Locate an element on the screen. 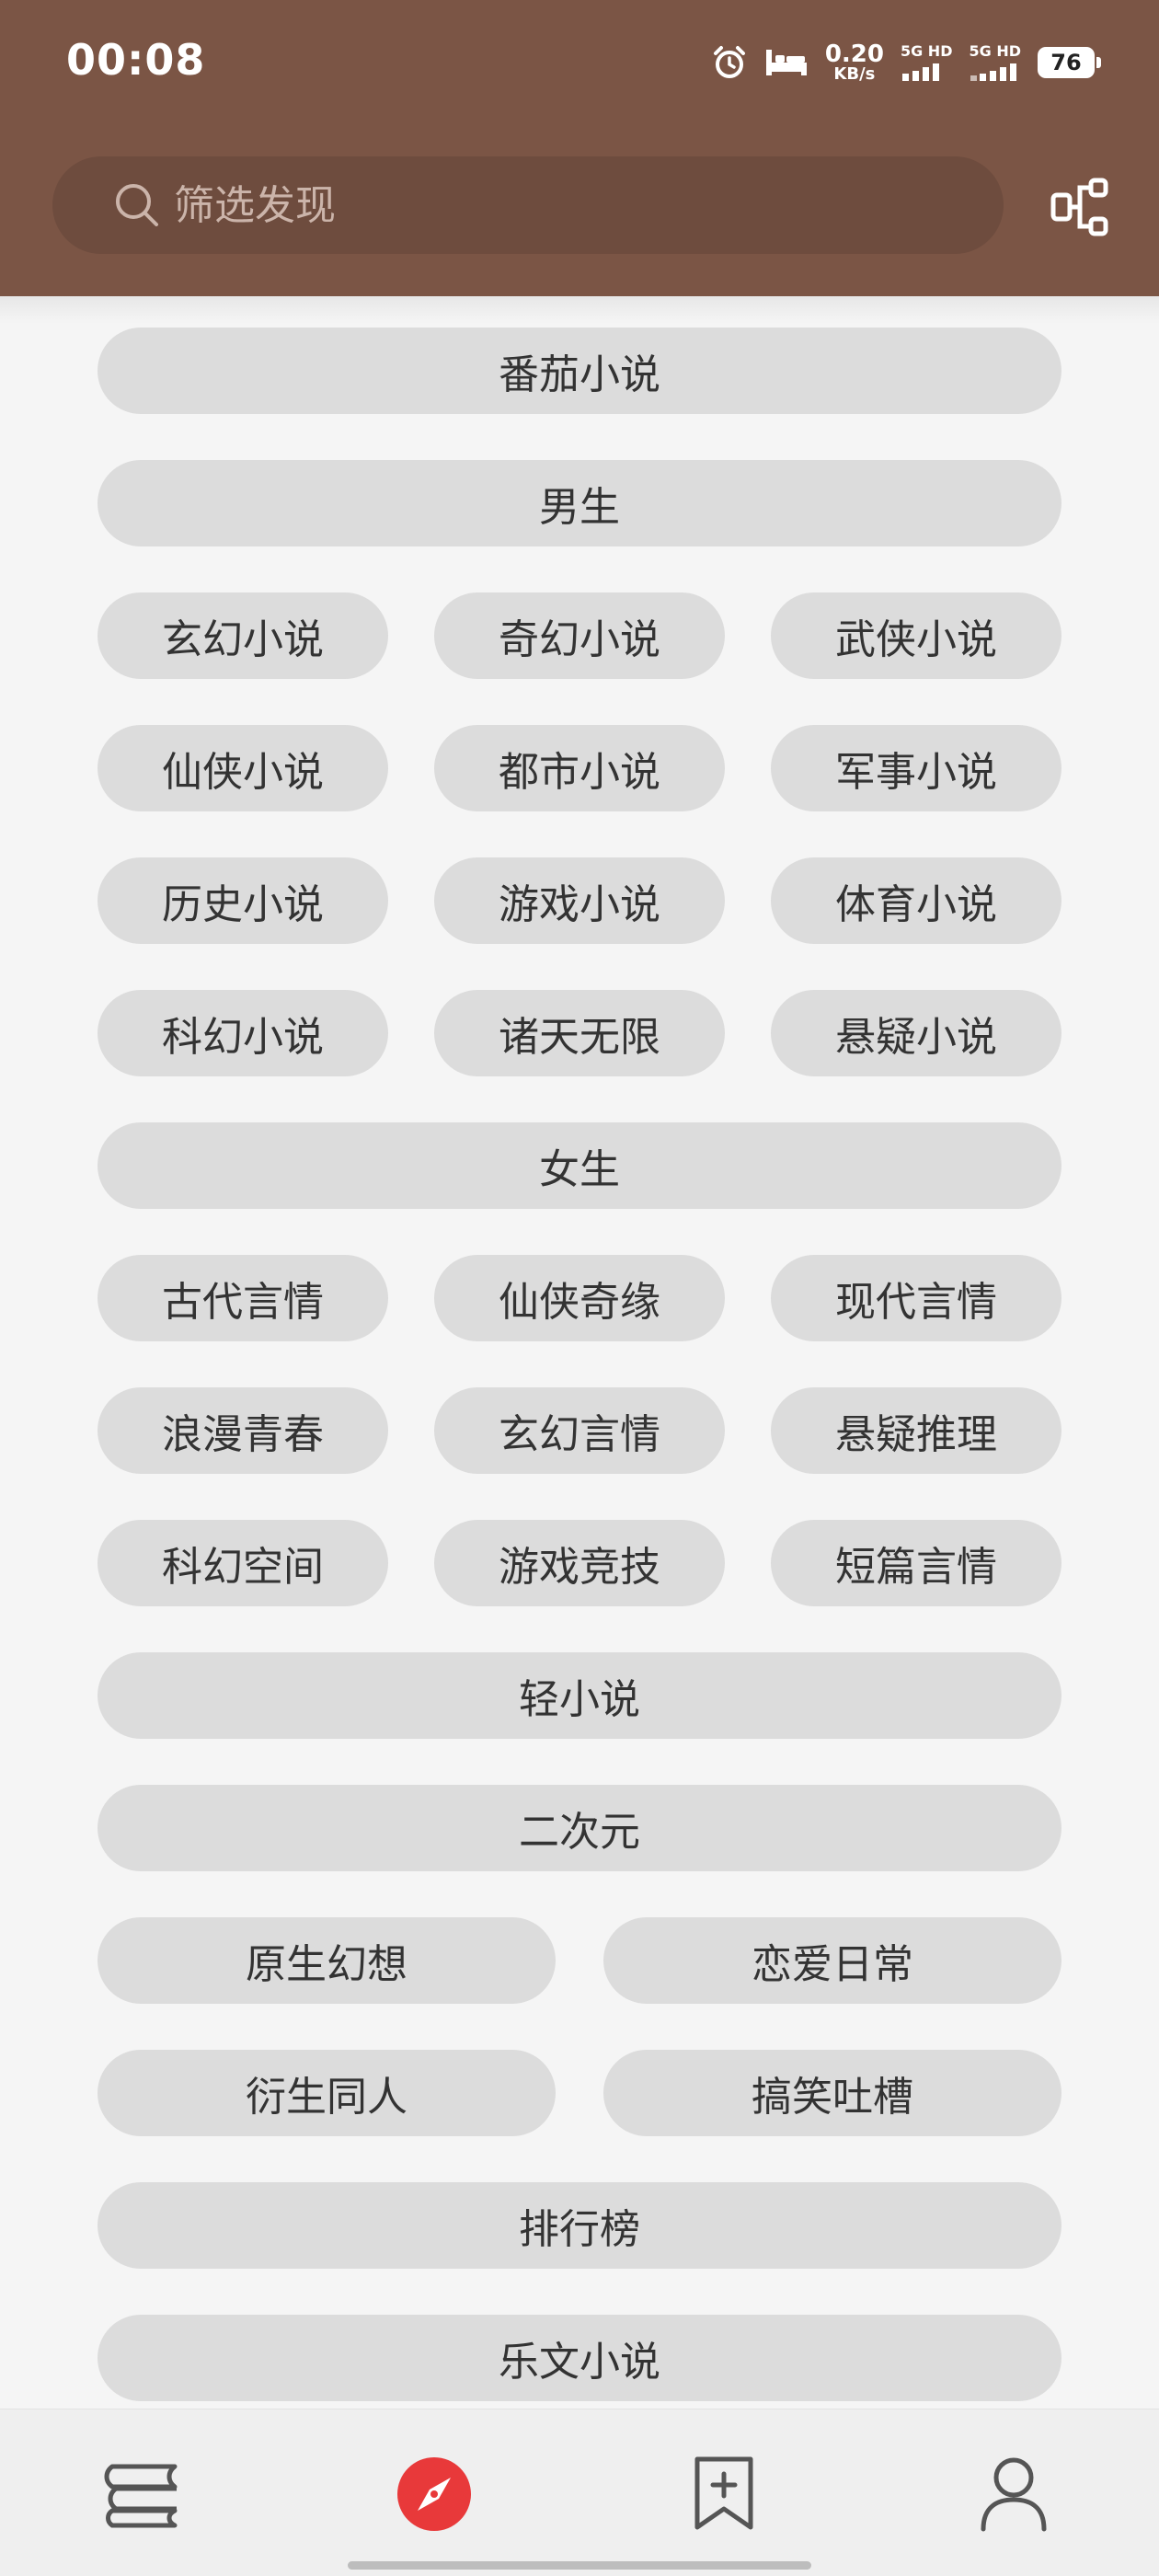 This screenshot has width=1159, height=2576. category-item: 恋爱日常 is located at coordinates (832, 1960).